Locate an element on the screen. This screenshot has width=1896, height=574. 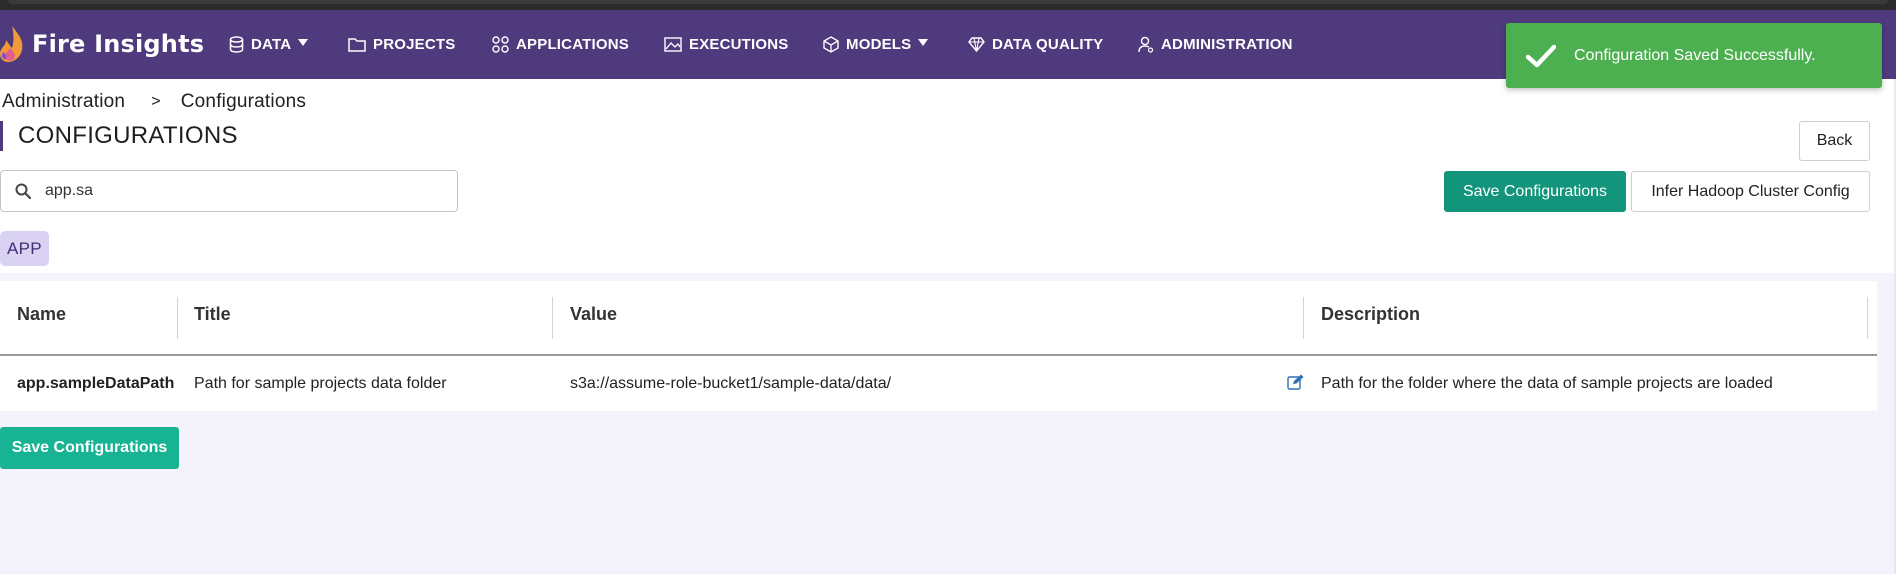
folder-icon is located at coordinates (357, 44).